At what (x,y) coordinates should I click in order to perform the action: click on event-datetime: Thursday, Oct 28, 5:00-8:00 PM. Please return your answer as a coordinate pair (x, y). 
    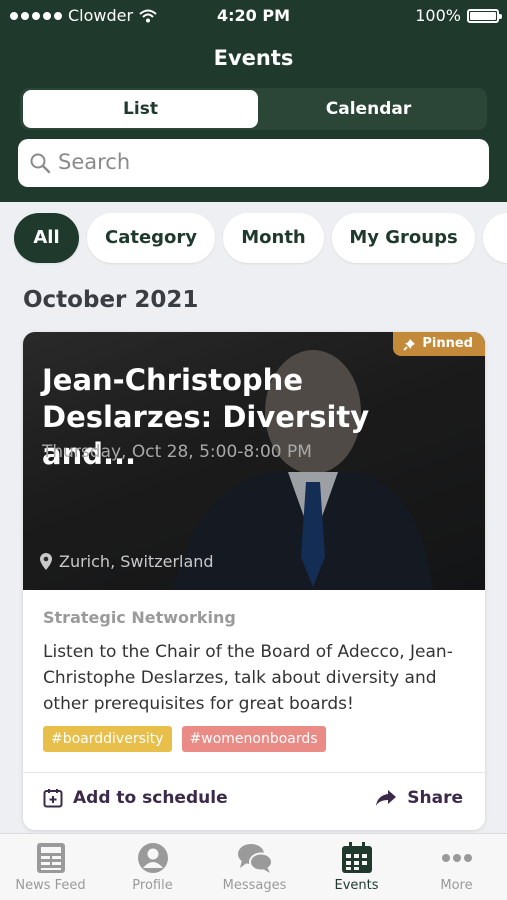
    Looking at the image, I should click on (177, 452).